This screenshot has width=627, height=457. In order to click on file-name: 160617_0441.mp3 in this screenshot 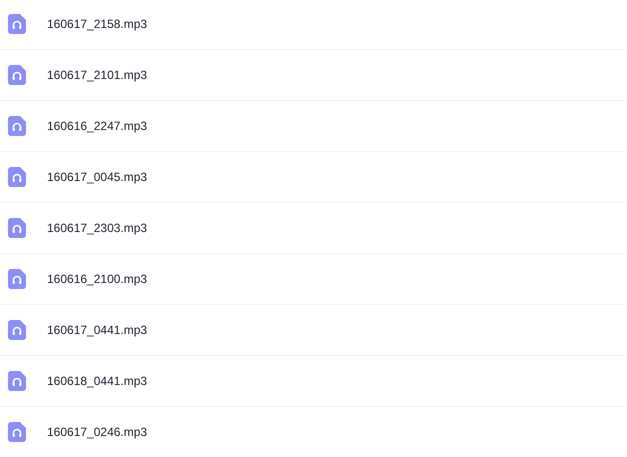, I will do `click(97, 330)`.